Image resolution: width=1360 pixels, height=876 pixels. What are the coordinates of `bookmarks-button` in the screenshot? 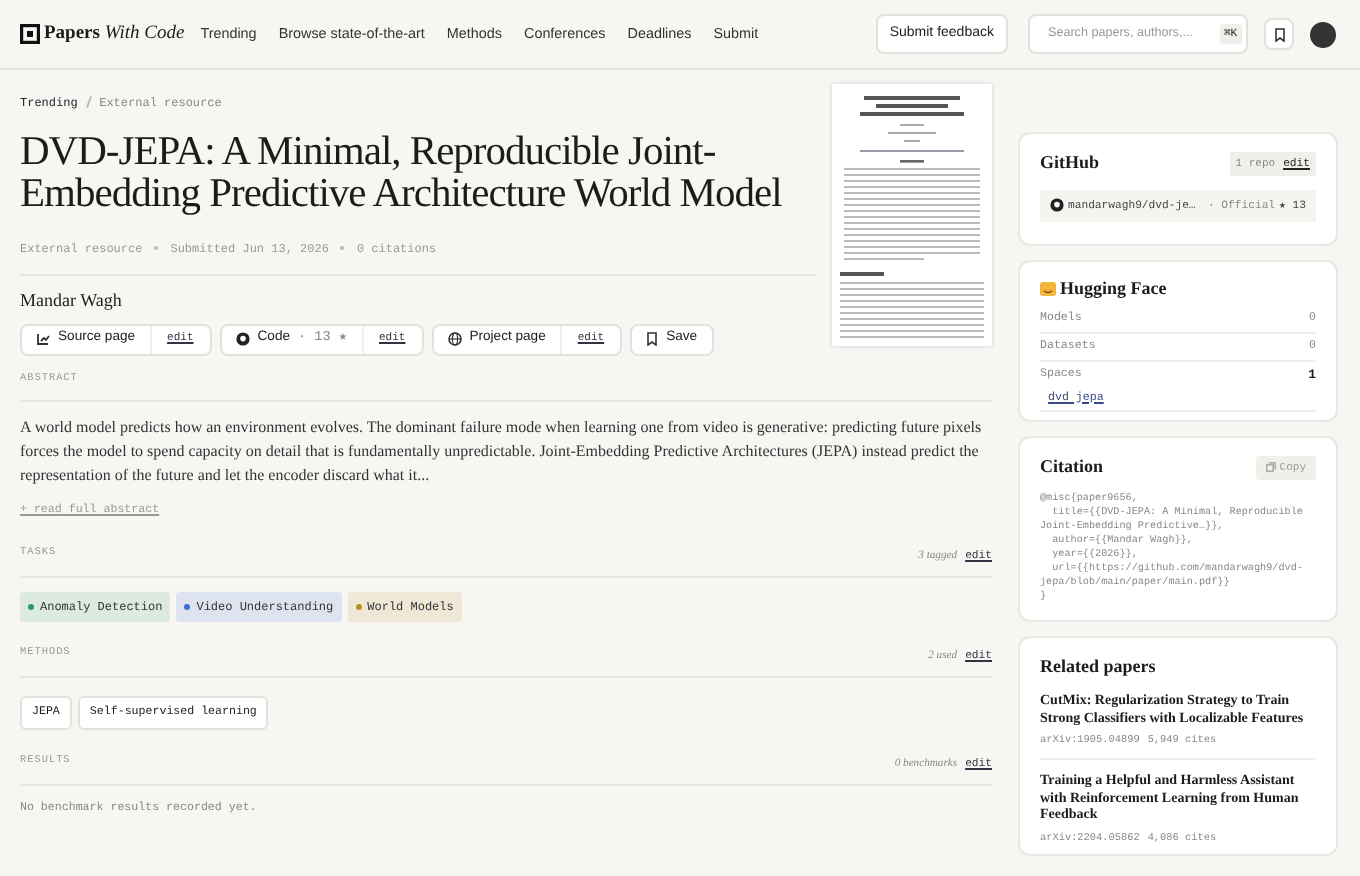 It's located at (1279, 34).